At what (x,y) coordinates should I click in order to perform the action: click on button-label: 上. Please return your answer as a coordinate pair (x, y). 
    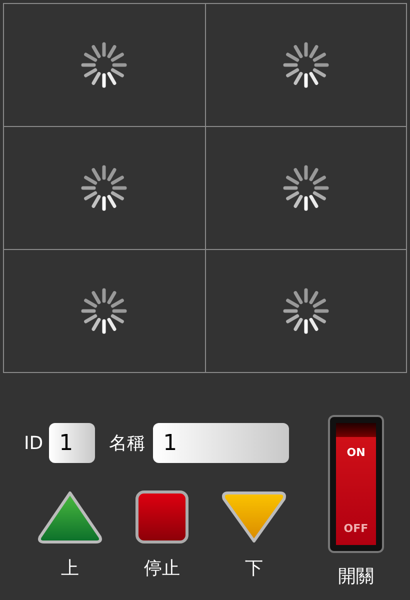
    Looking at the image, I should click on (70, 569).